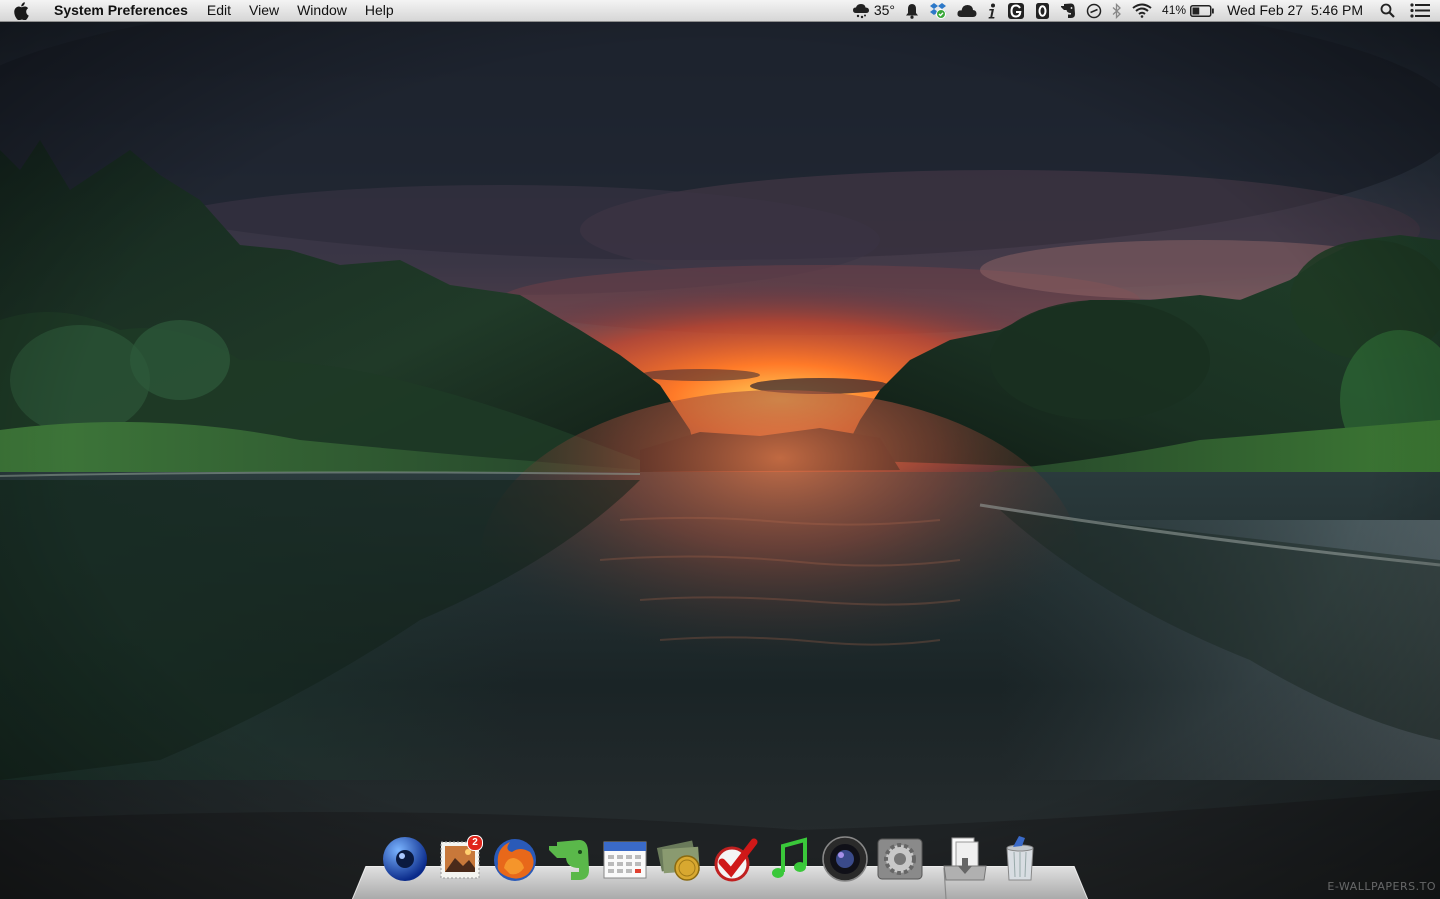  I want to click on dock-item-firefox, so click(515, 861).